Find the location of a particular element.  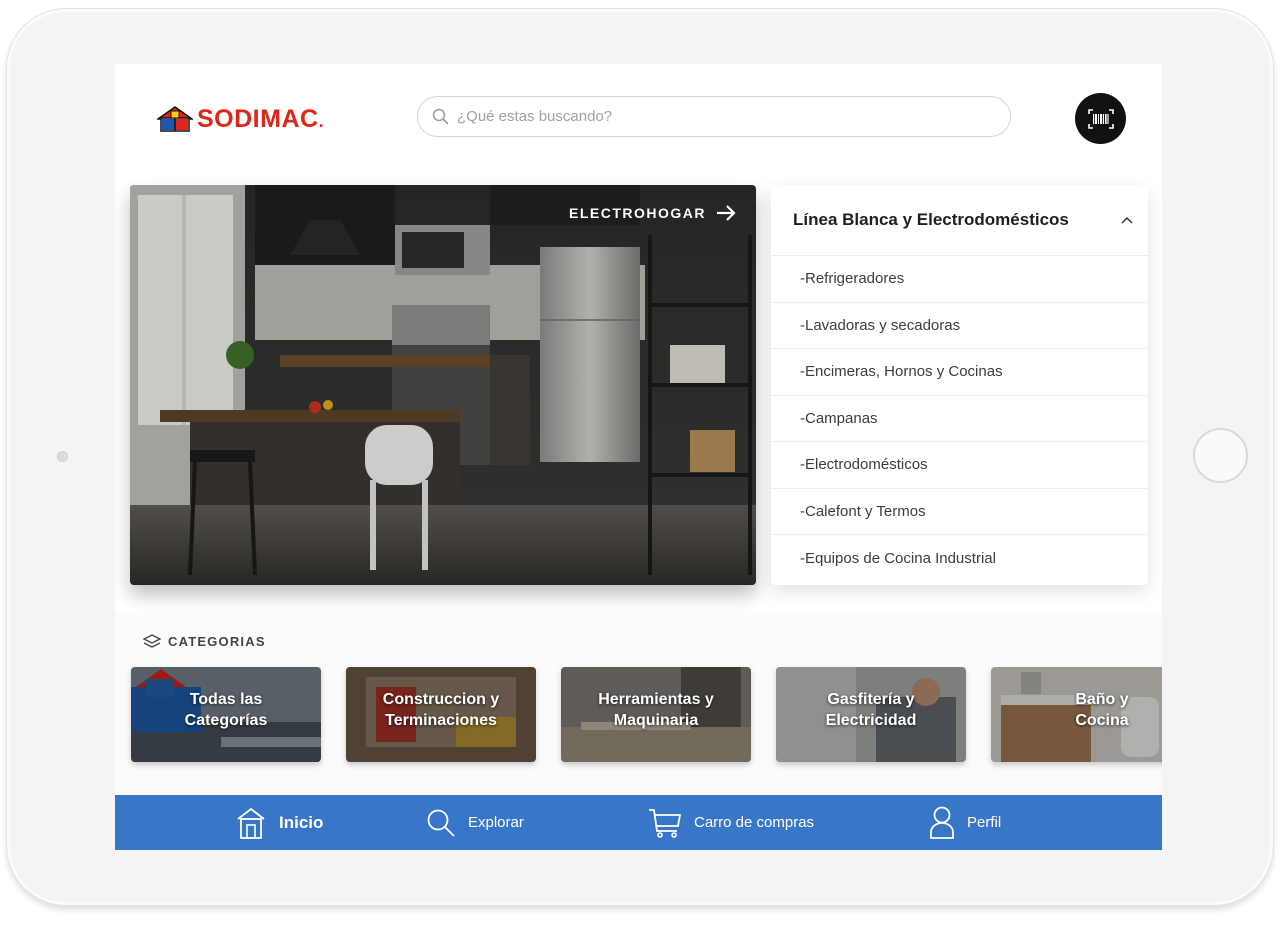

electrohogar-link: ELECTROHOGAR is located at coordinates (652, 213).